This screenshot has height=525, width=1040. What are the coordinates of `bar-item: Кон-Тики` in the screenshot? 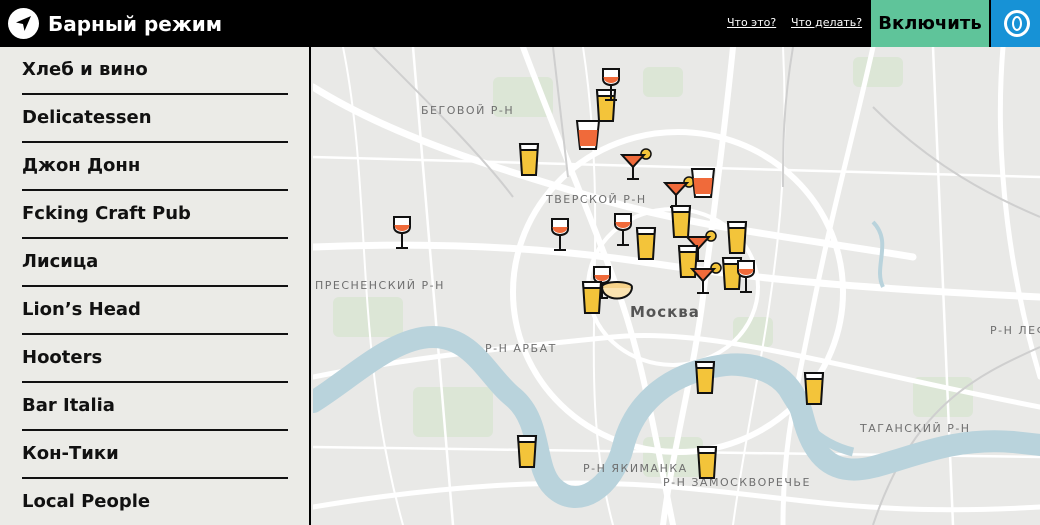 It's located at (155, 455).